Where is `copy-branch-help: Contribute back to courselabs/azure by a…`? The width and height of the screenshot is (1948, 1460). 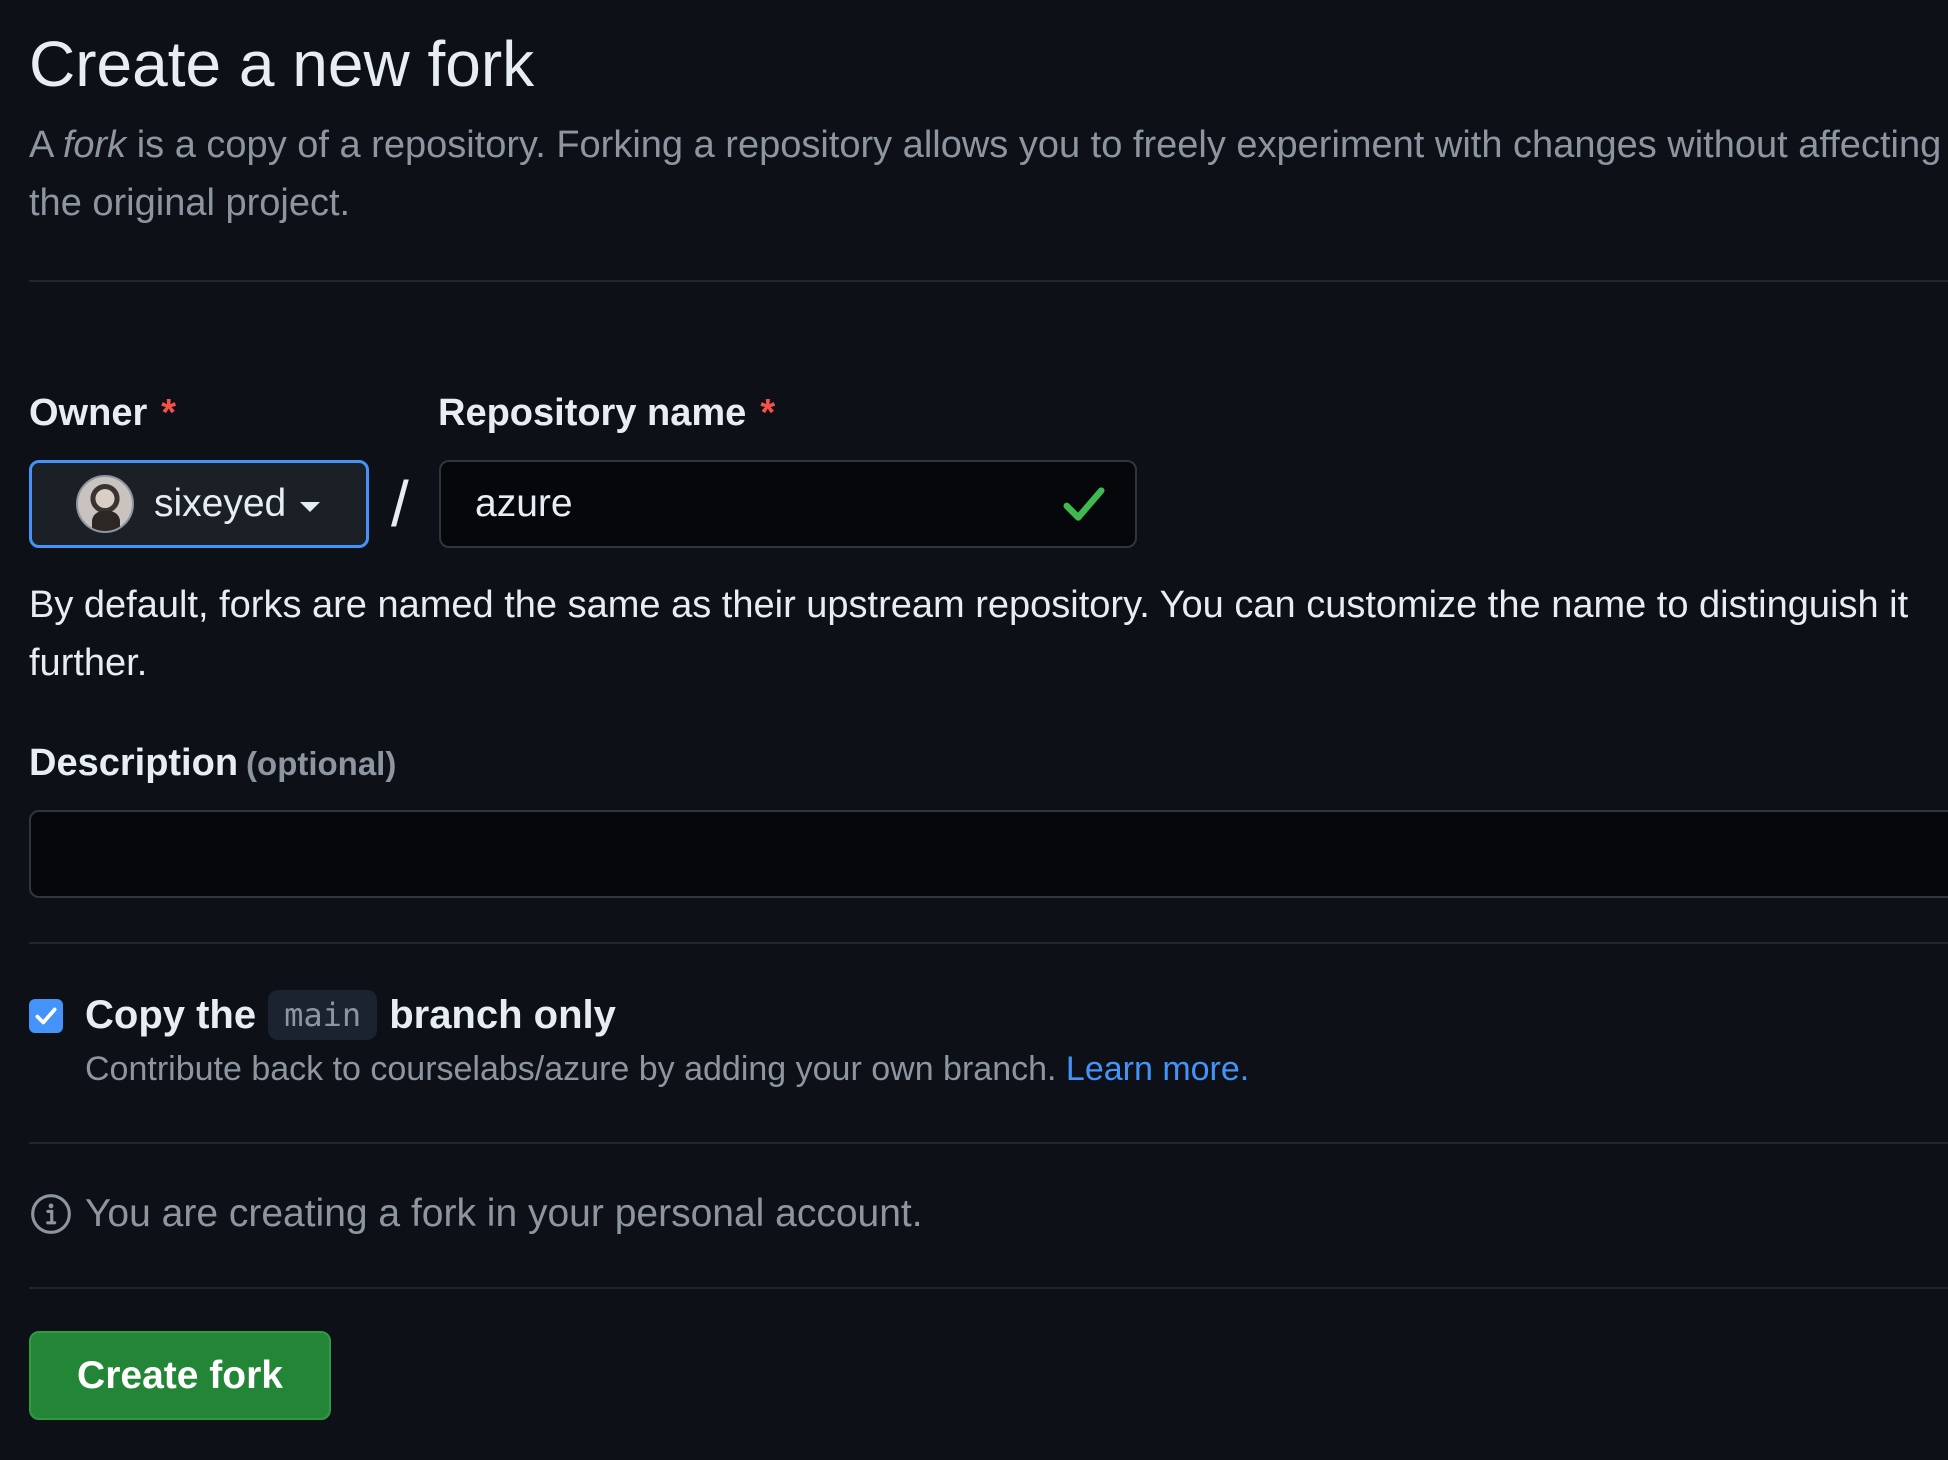
copy-branch-help: Contribute back to courselabs/azure by a… is located at coordinates (667, 1069).